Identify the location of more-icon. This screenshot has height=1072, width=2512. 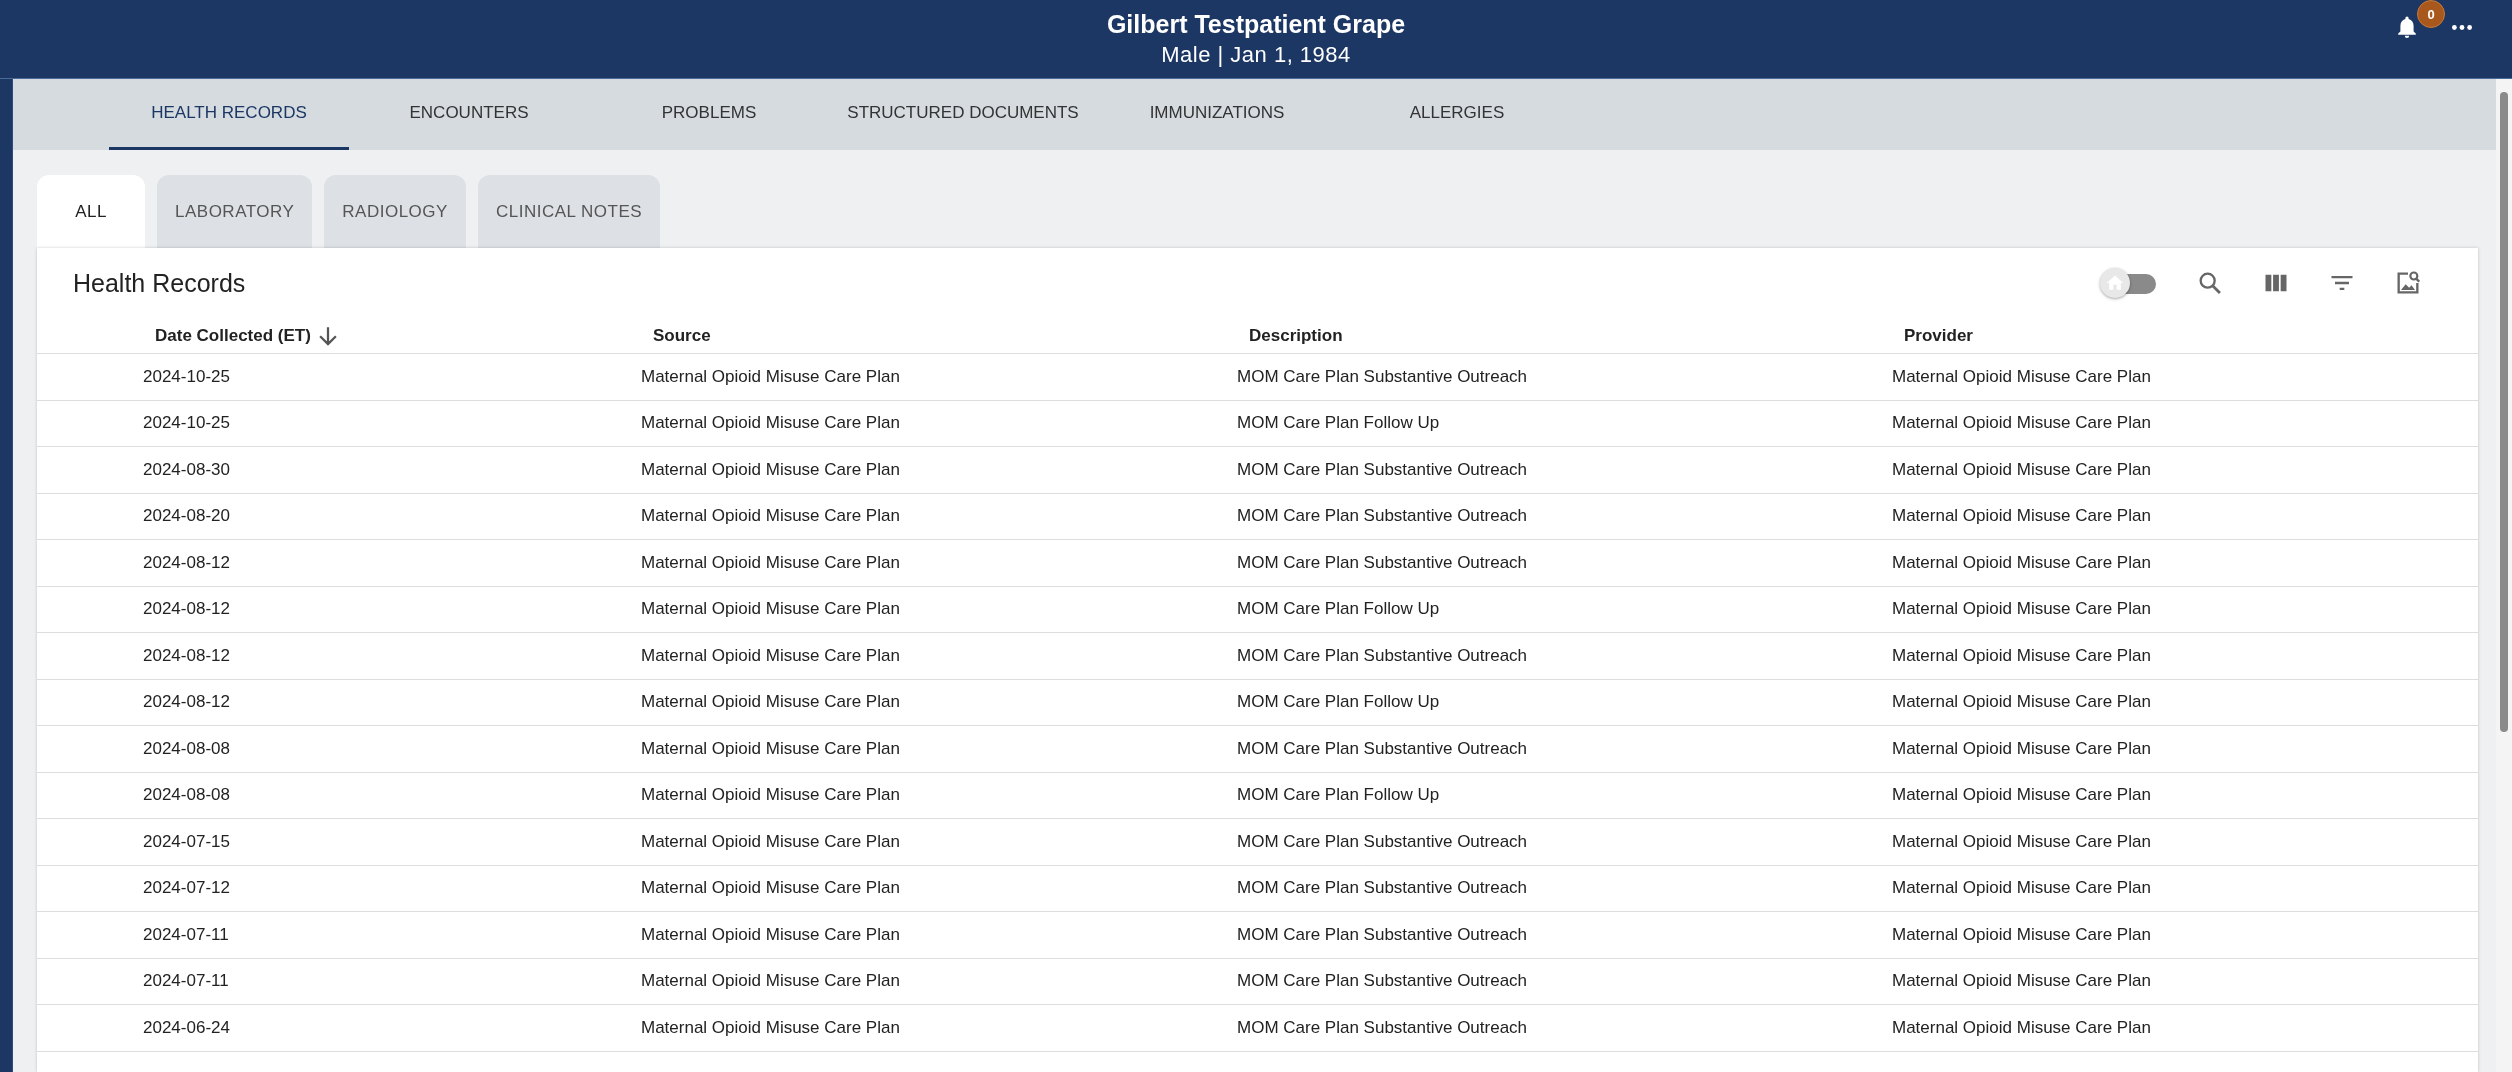
(2462, 27).